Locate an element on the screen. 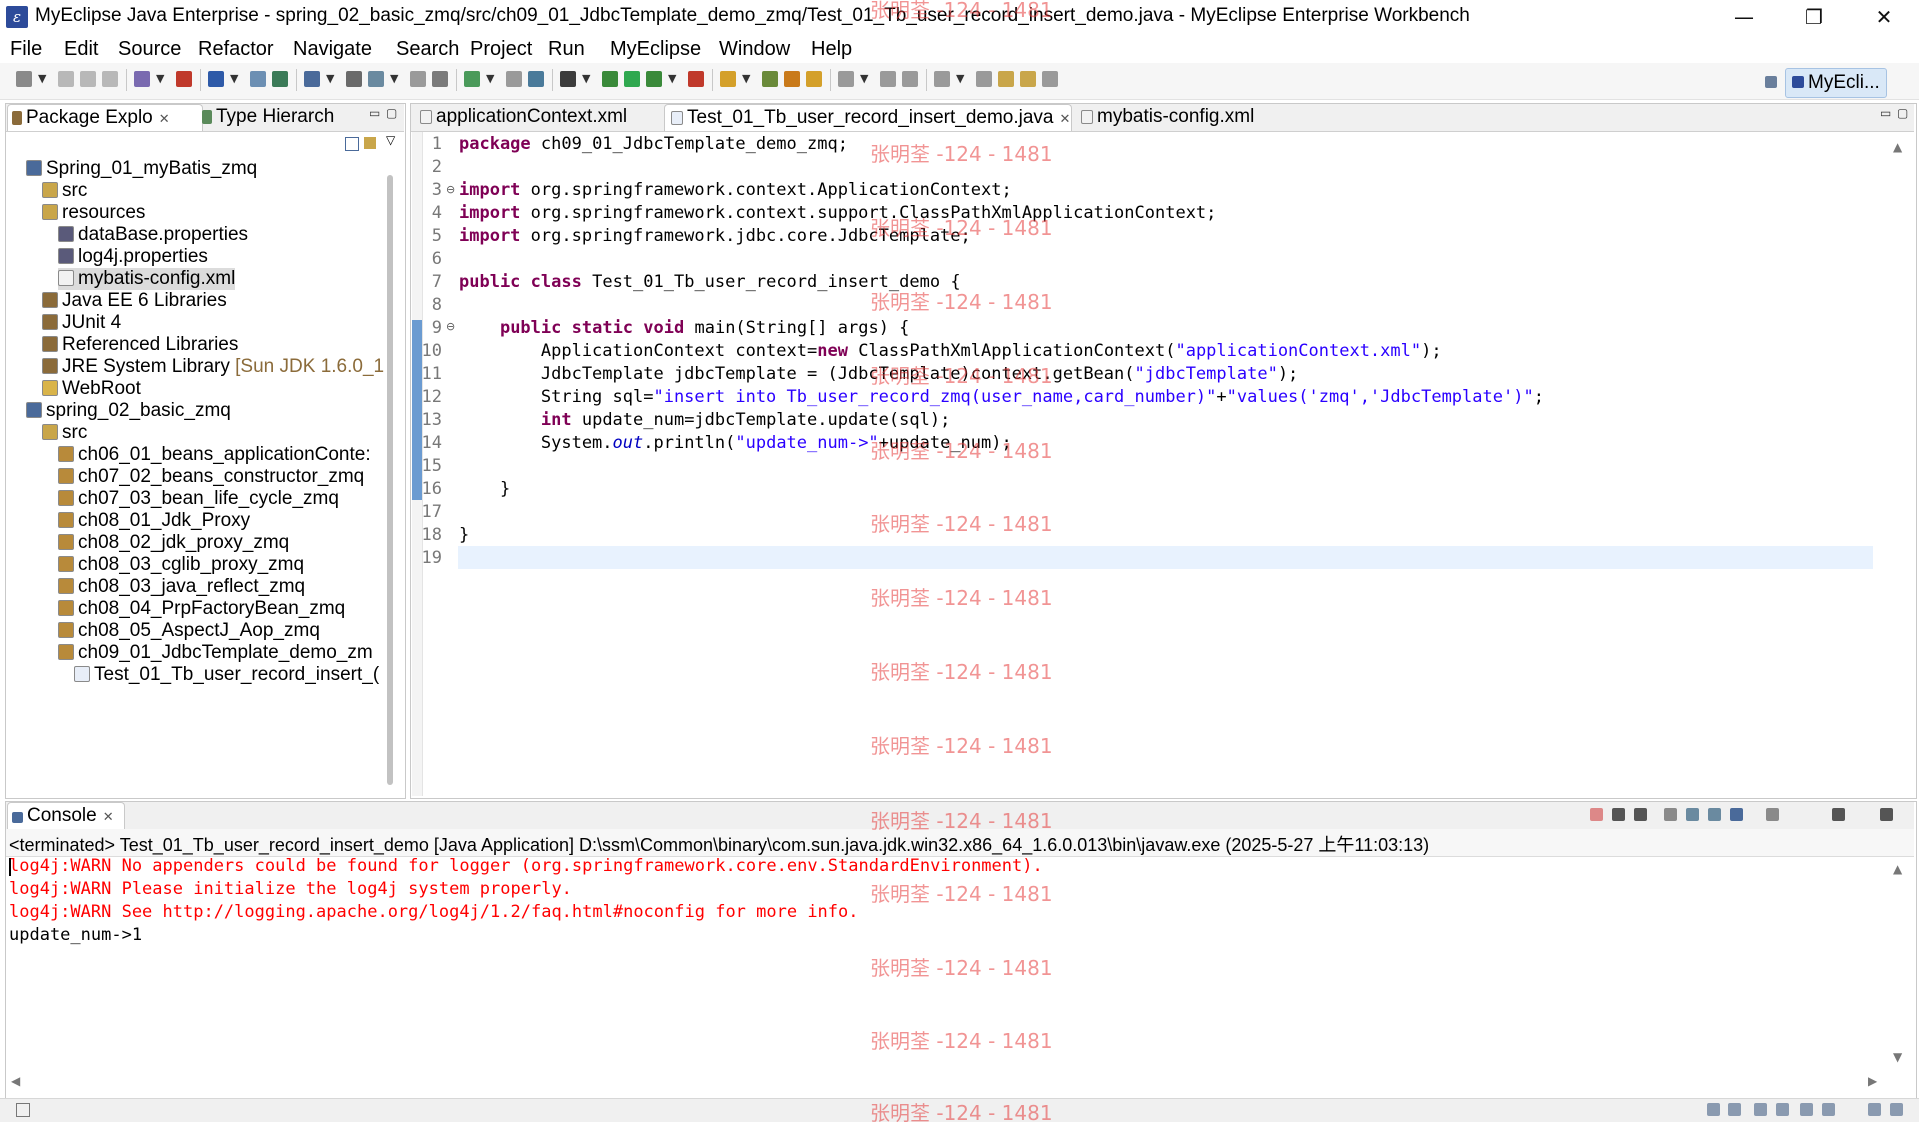  minimize-editor-icon: ▭ is located at coordinates (1885, 113).